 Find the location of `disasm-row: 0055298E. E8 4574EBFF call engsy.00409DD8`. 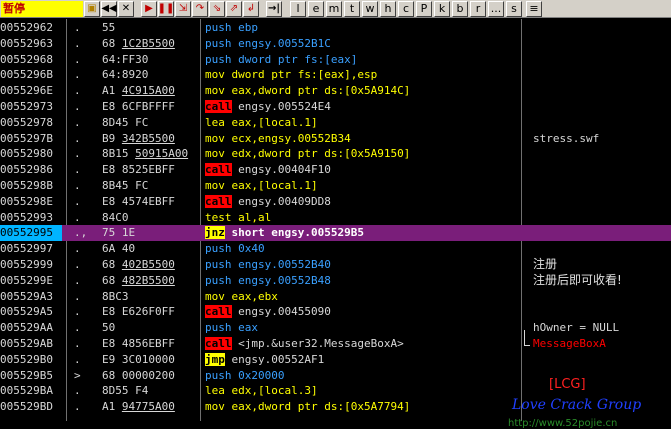

disasm-row: 0055298E. E8 4574EBFF call engsy.00409DD8 is located at coordinates (335, 202).